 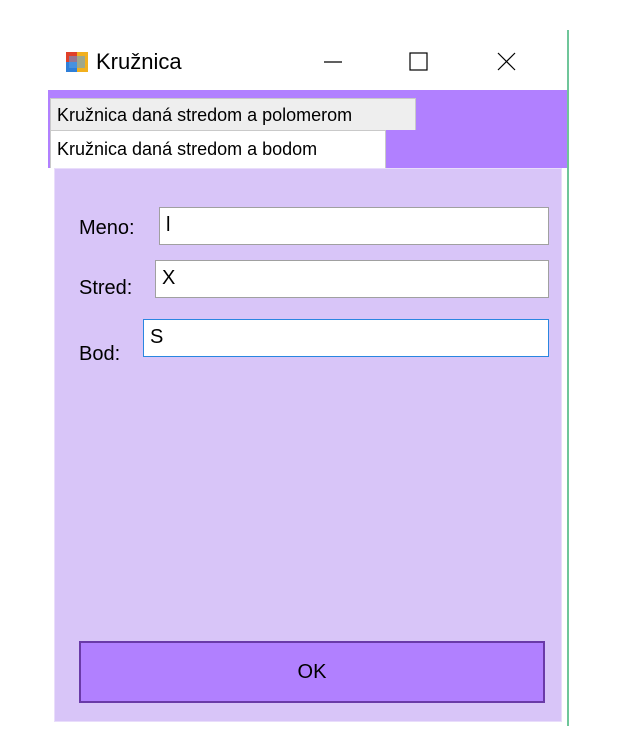 I want to click on maximize-icon, so click(x=418, y=61).